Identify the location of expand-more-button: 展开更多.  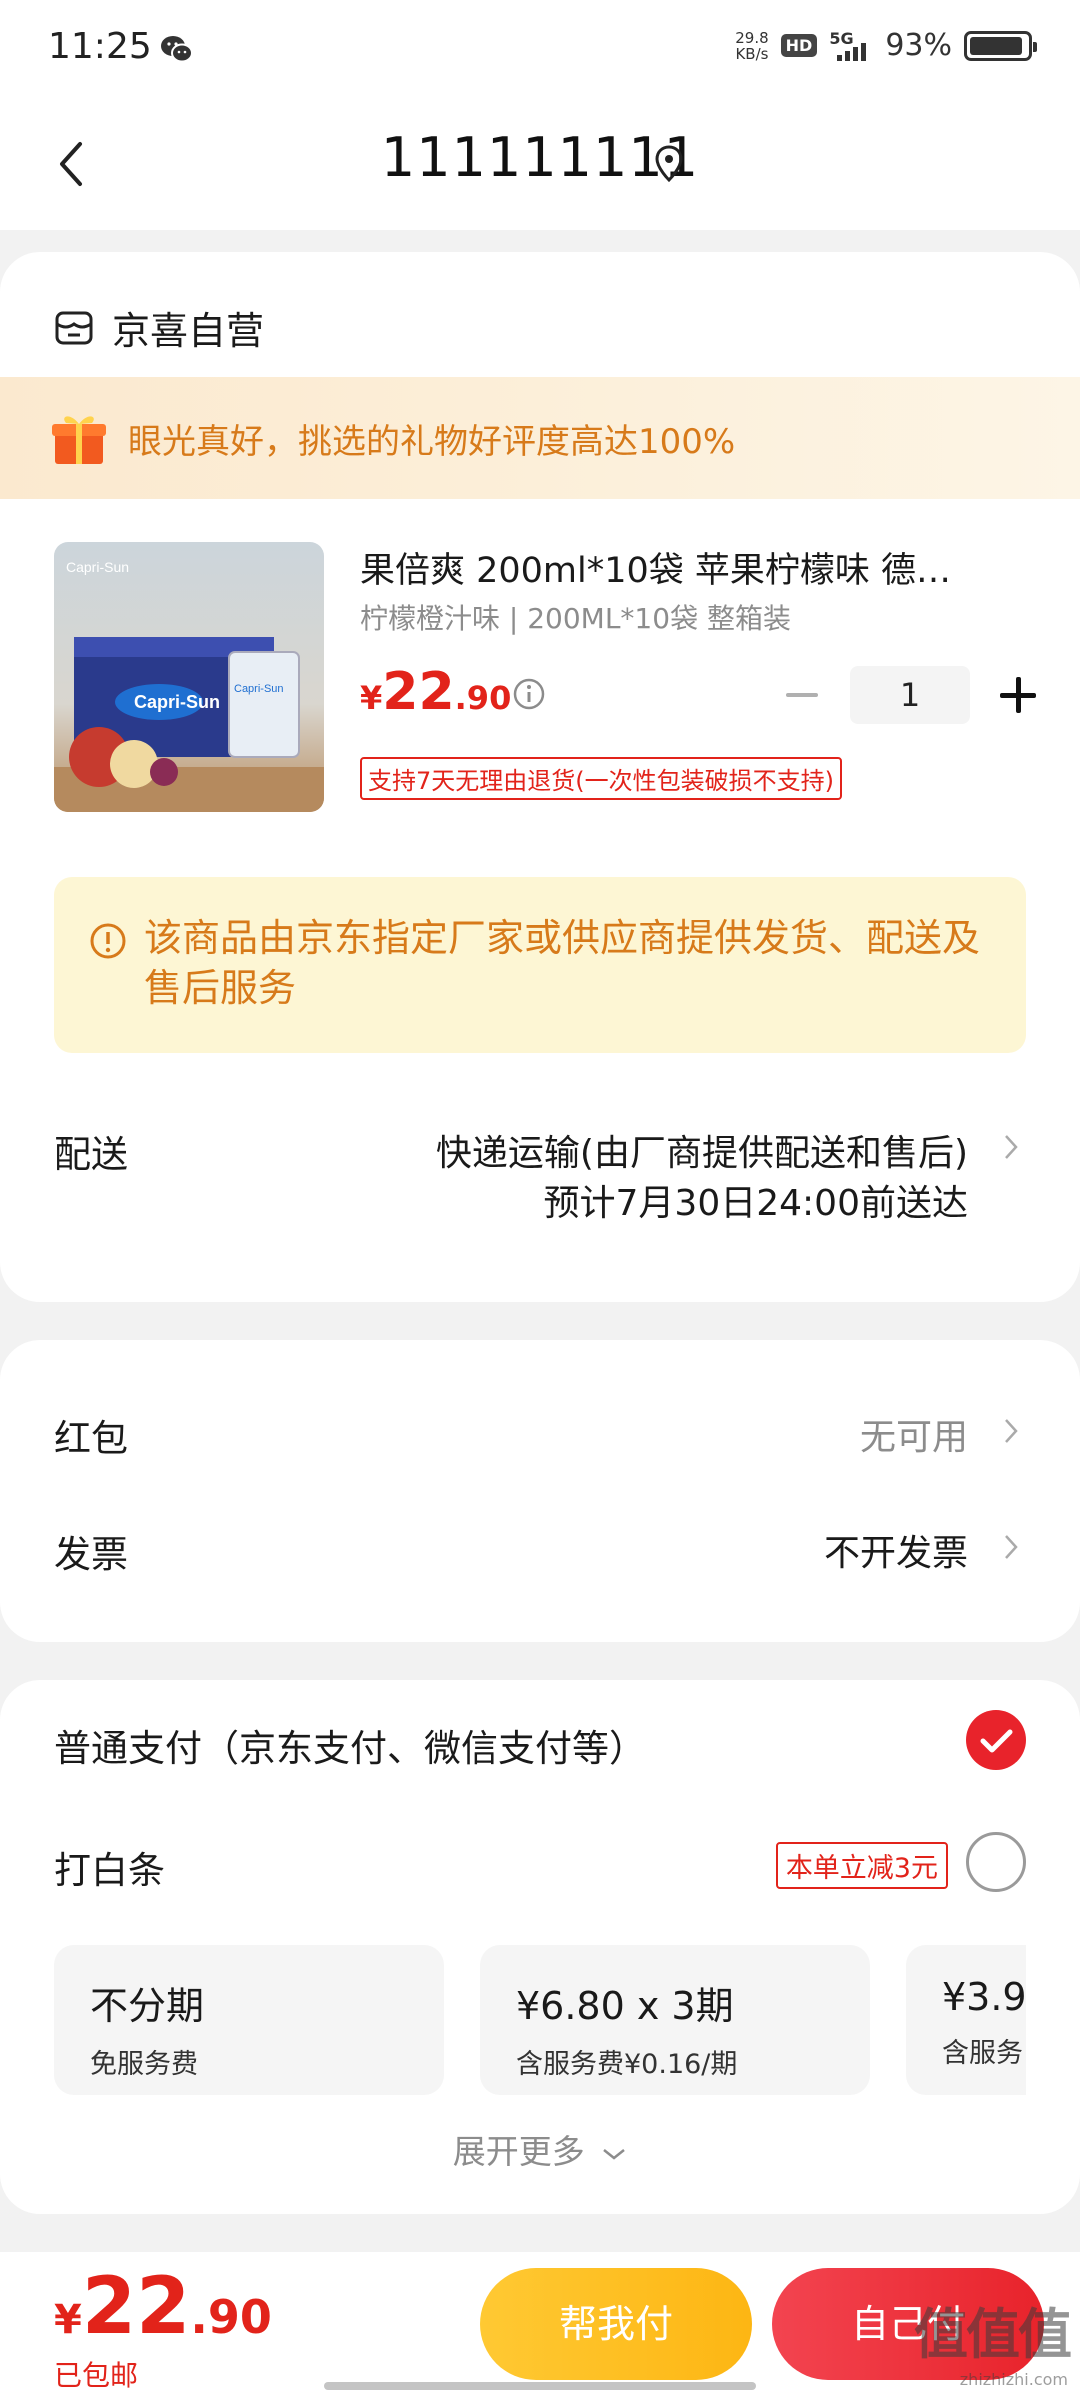
(540, 2149).